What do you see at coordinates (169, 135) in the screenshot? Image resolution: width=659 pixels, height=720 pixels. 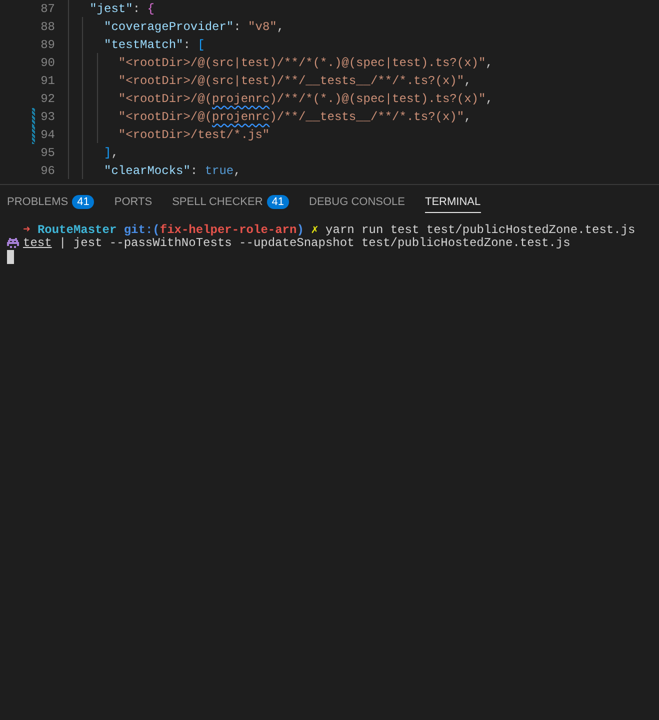 I see `code-line: "<rootDir>/test/*.js"` at bounding box center [169, 135].